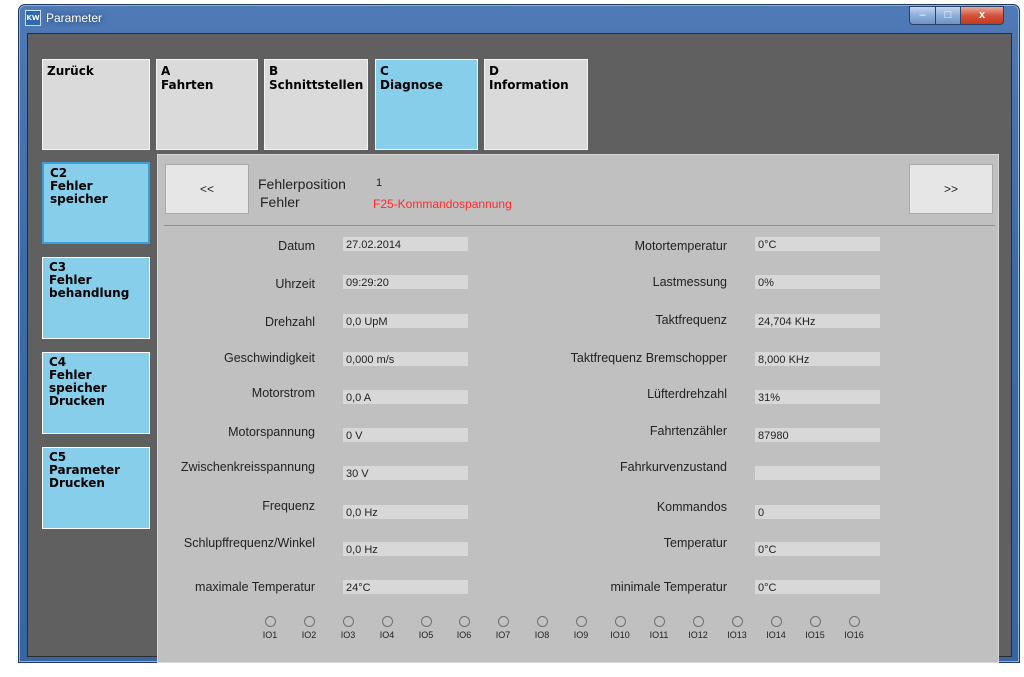  I want to click on field-value, so click(817, 473).